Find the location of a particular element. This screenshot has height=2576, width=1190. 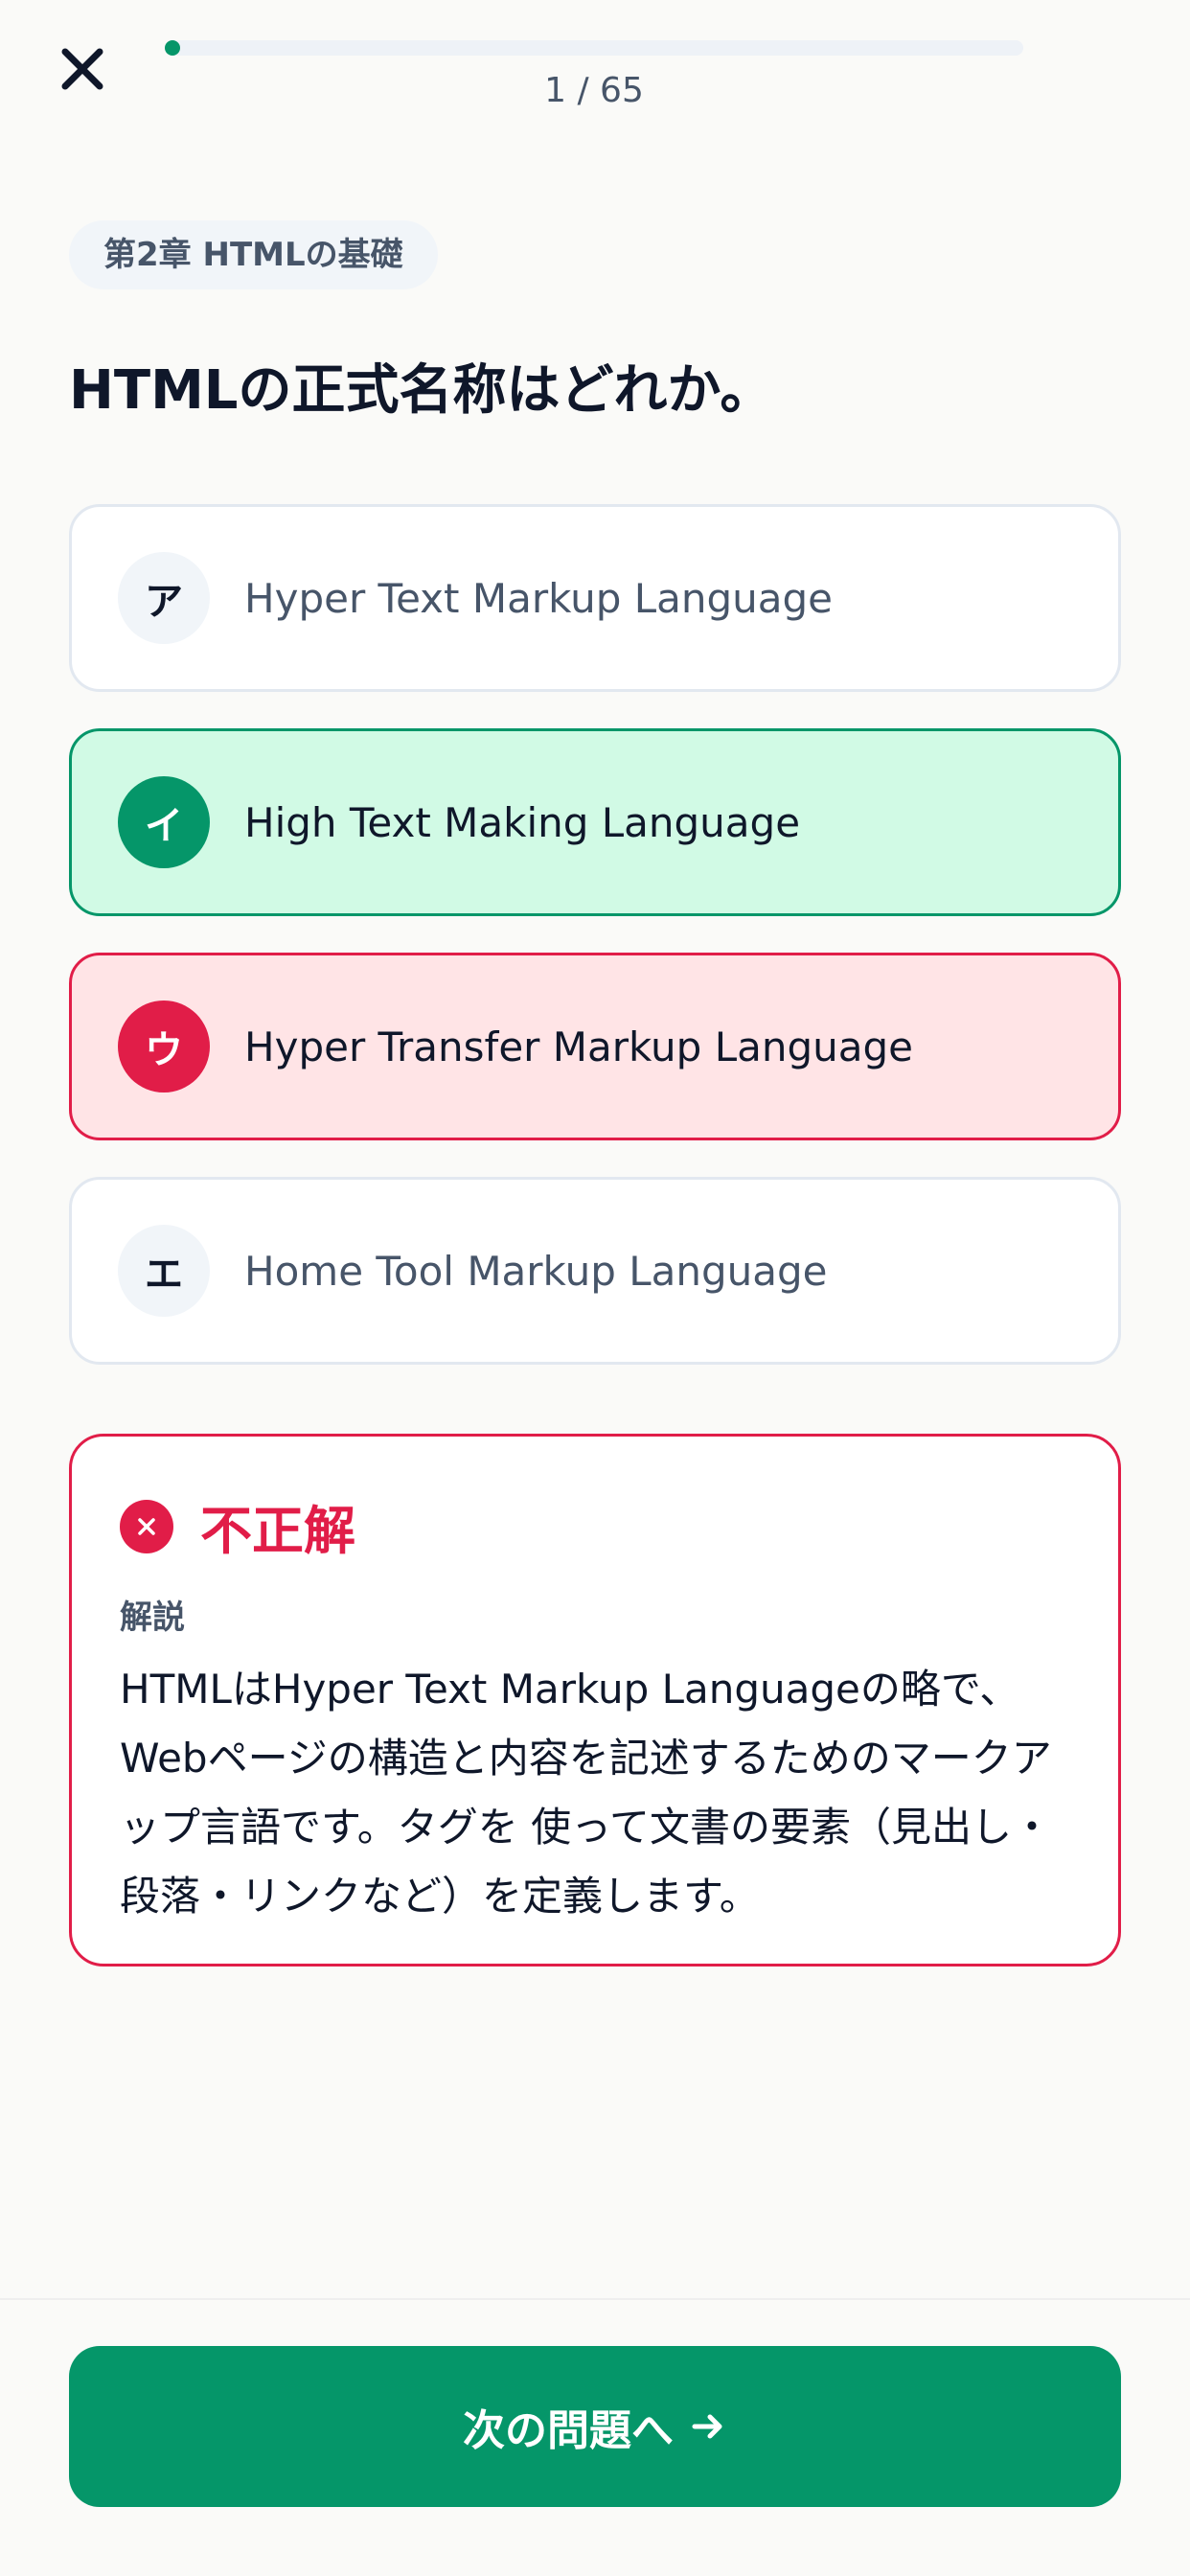

option-label: Hyper Text Markup Language is located at coordinates (539, 598).